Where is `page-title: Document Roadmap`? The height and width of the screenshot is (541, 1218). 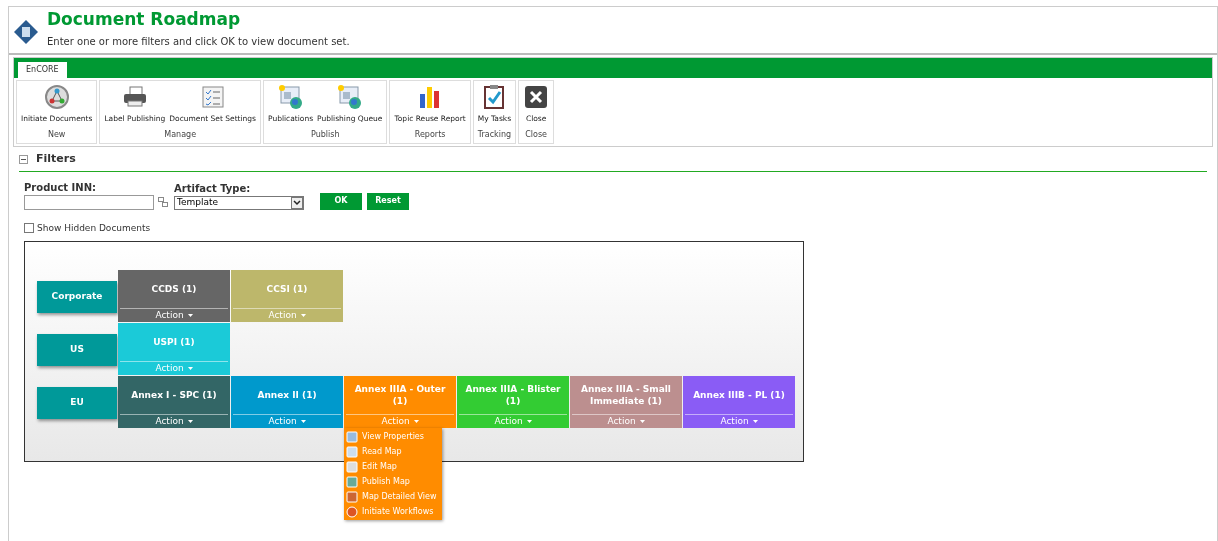 page-title: Document Roadmap is located at coordinates (144, 19).